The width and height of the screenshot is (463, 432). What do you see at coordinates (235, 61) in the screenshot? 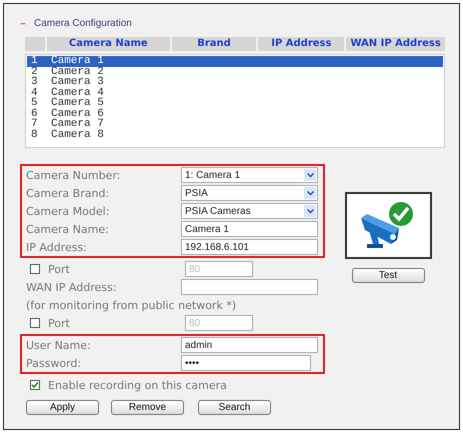
I see `camera-list-item: 1 Camera 1` at bounding box center [235, 61].